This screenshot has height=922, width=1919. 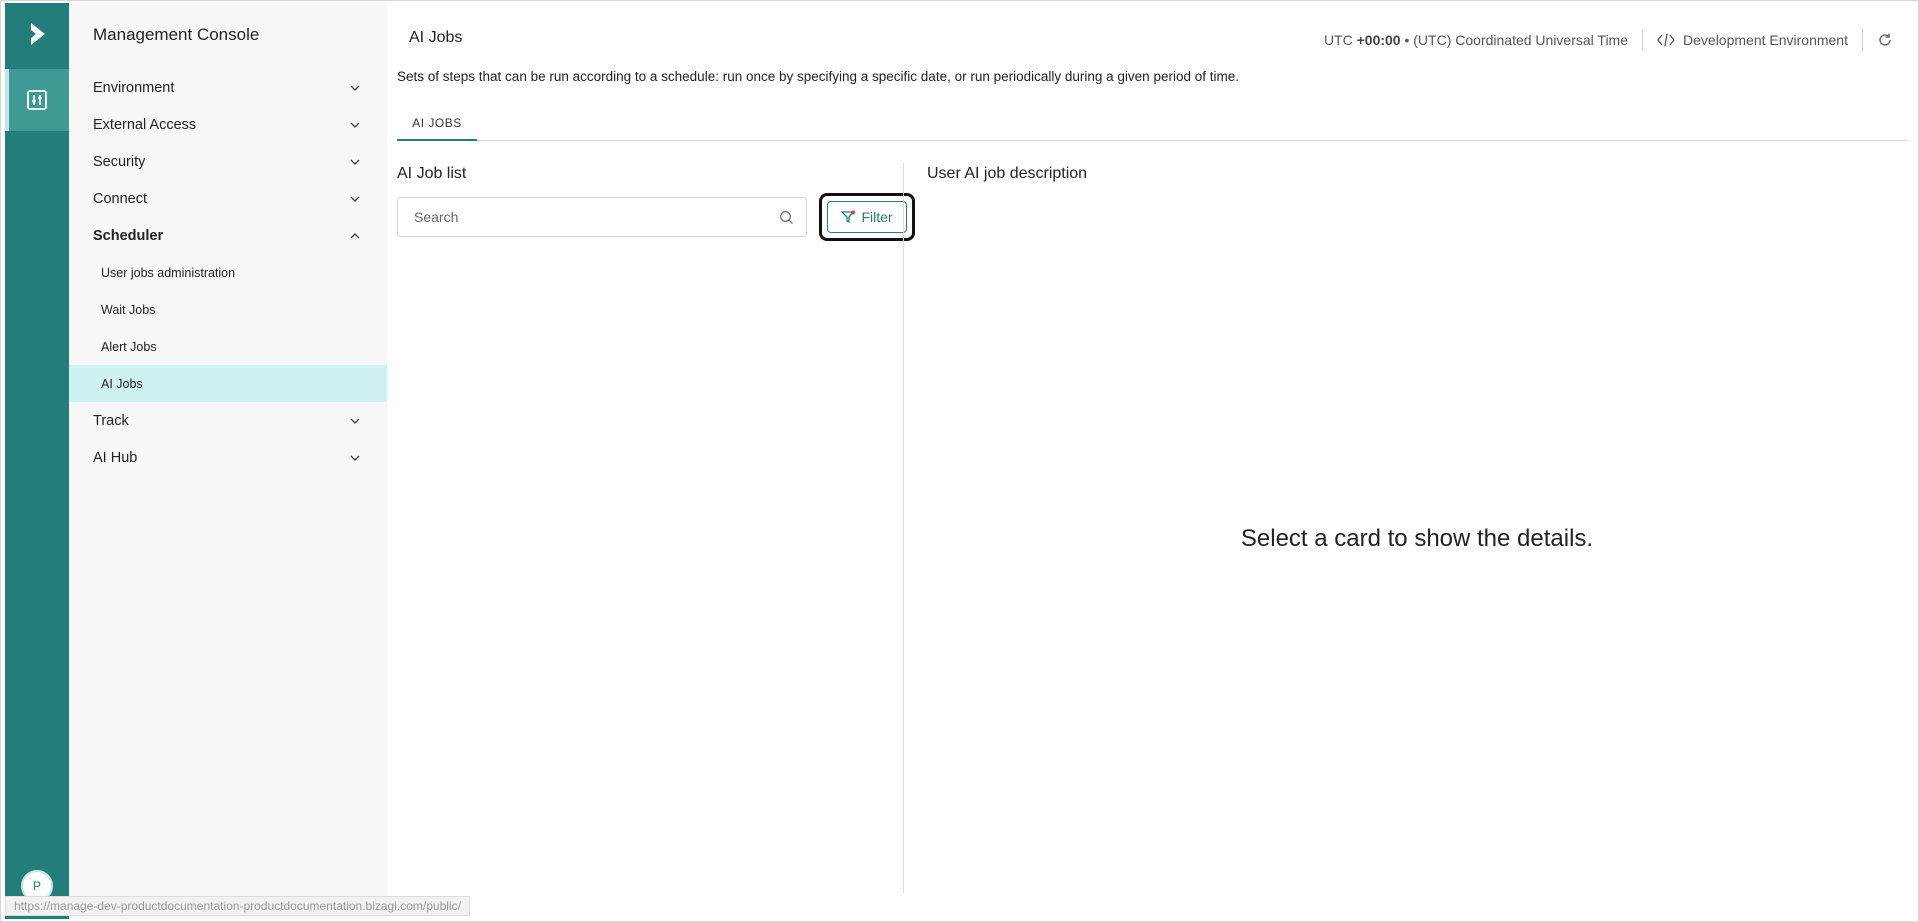 I want to click on sidebar-subitem-label: Wait Jobs, so click(x=128, y=309).